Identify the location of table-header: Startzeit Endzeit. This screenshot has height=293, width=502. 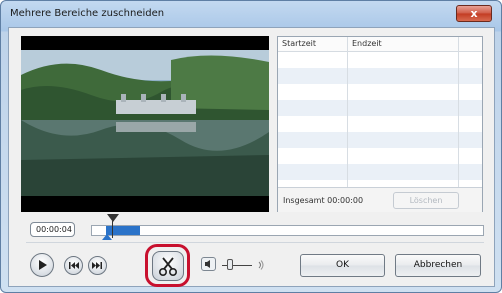
(380, 44).